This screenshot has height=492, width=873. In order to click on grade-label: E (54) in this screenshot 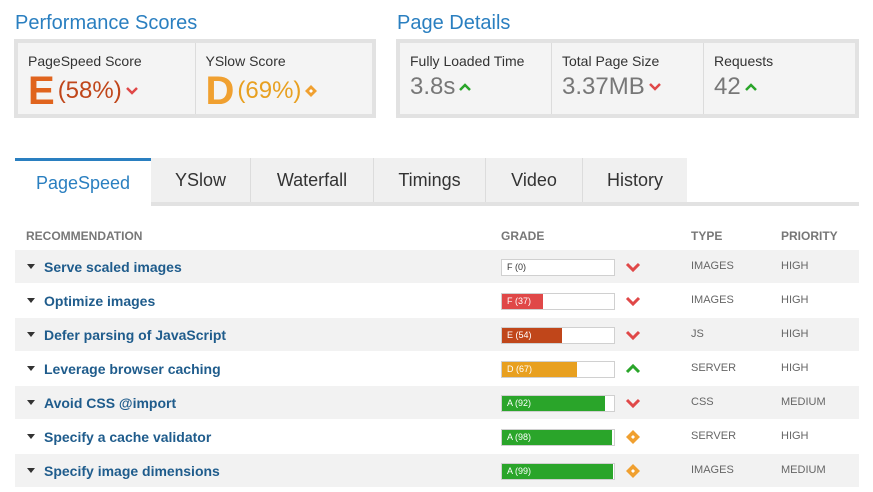, I will do `click(519, 335)`.